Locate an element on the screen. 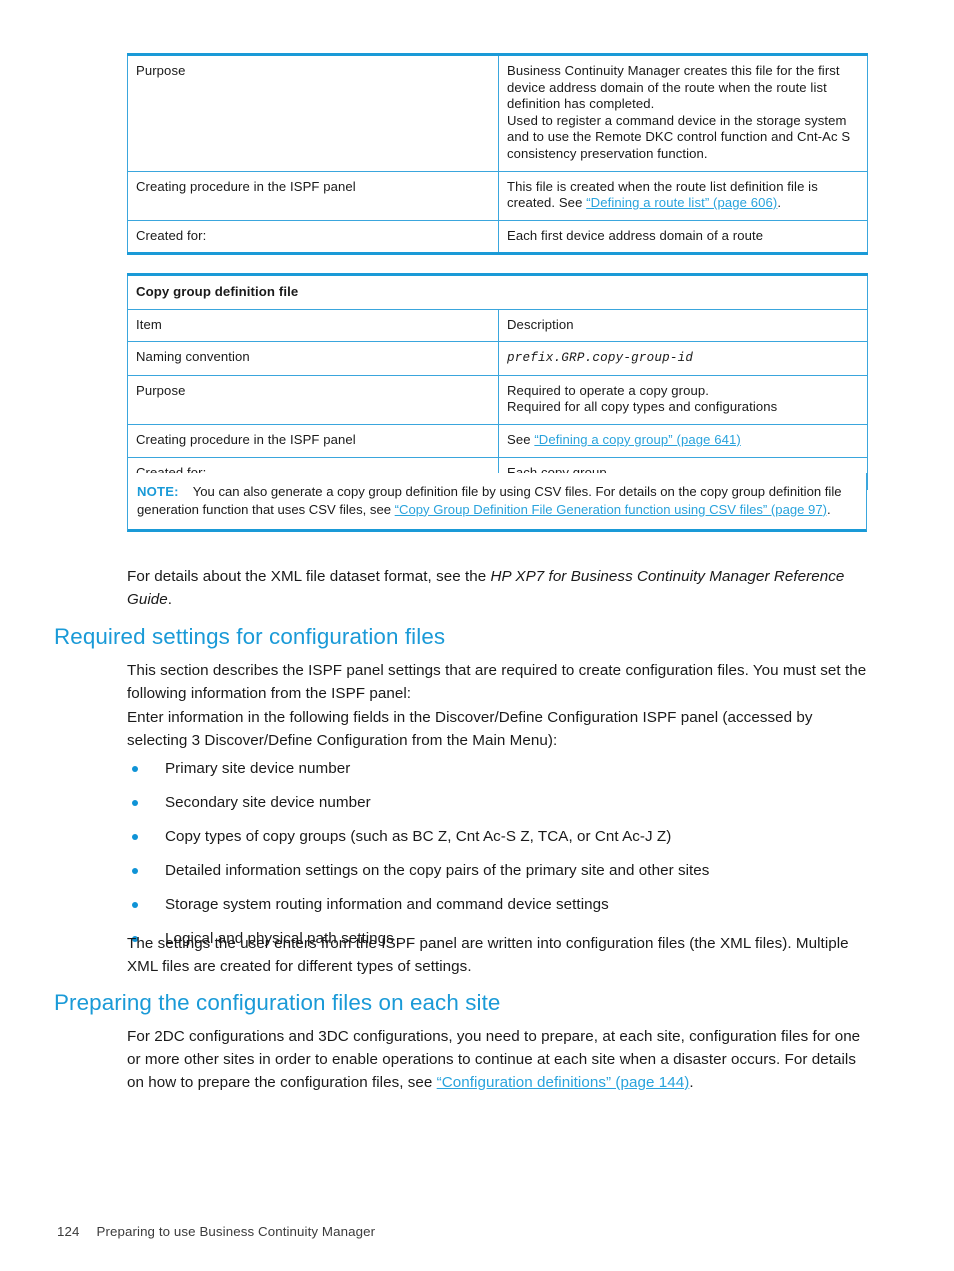  note-text-after: . is located at coordinates (828, 509).